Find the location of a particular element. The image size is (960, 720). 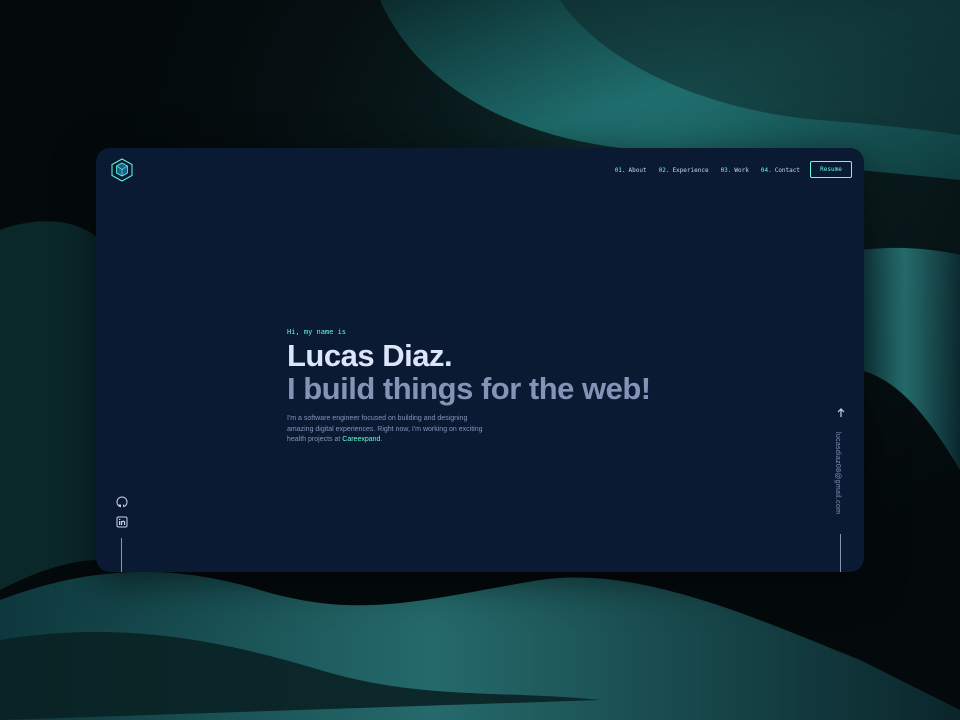

arrow-up-icon is located at coordinates (841, 413).